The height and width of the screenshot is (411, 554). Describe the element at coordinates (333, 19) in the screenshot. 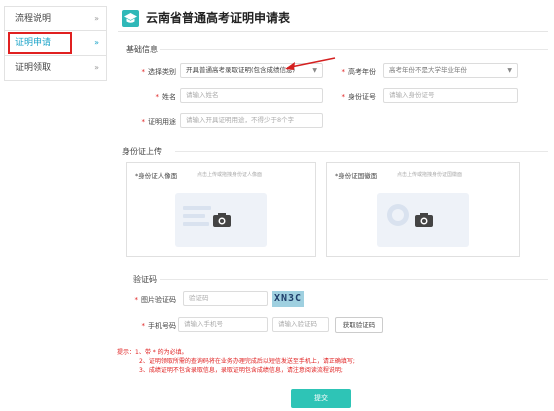

I see `title-bar: 云南省普通高考证明申请表` at that location.